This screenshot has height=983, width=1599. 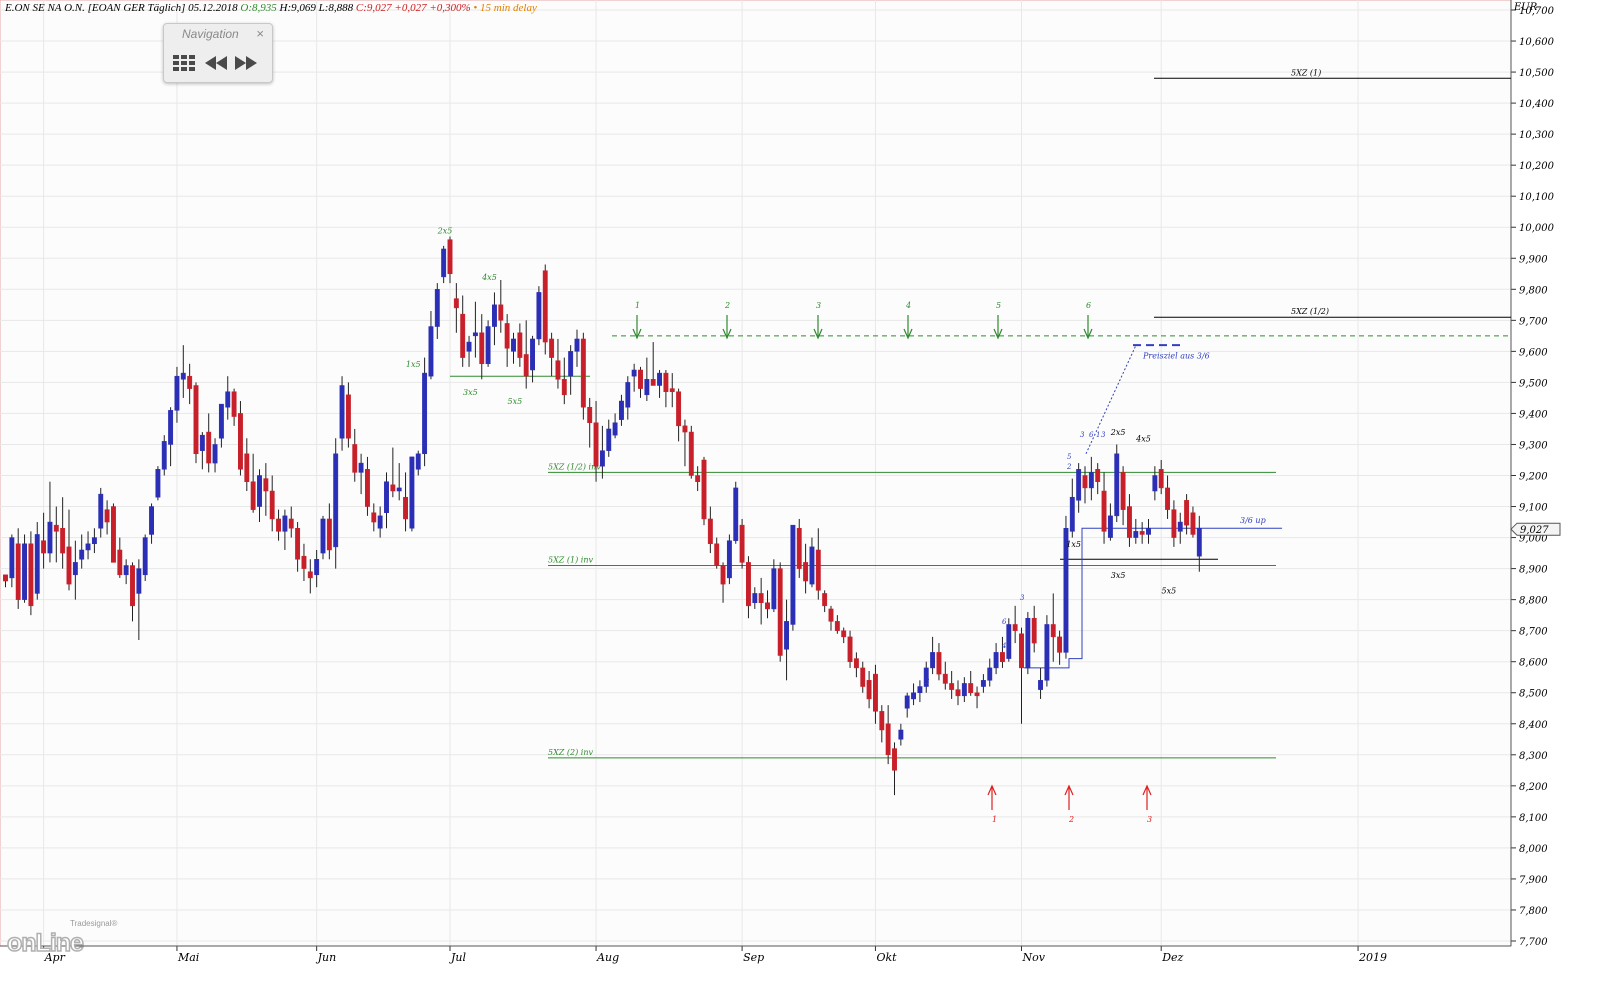 What do you see at coordinates (216, 63) in the screenshot?
I see `rewind-icon` at bounding box center [216, 63].